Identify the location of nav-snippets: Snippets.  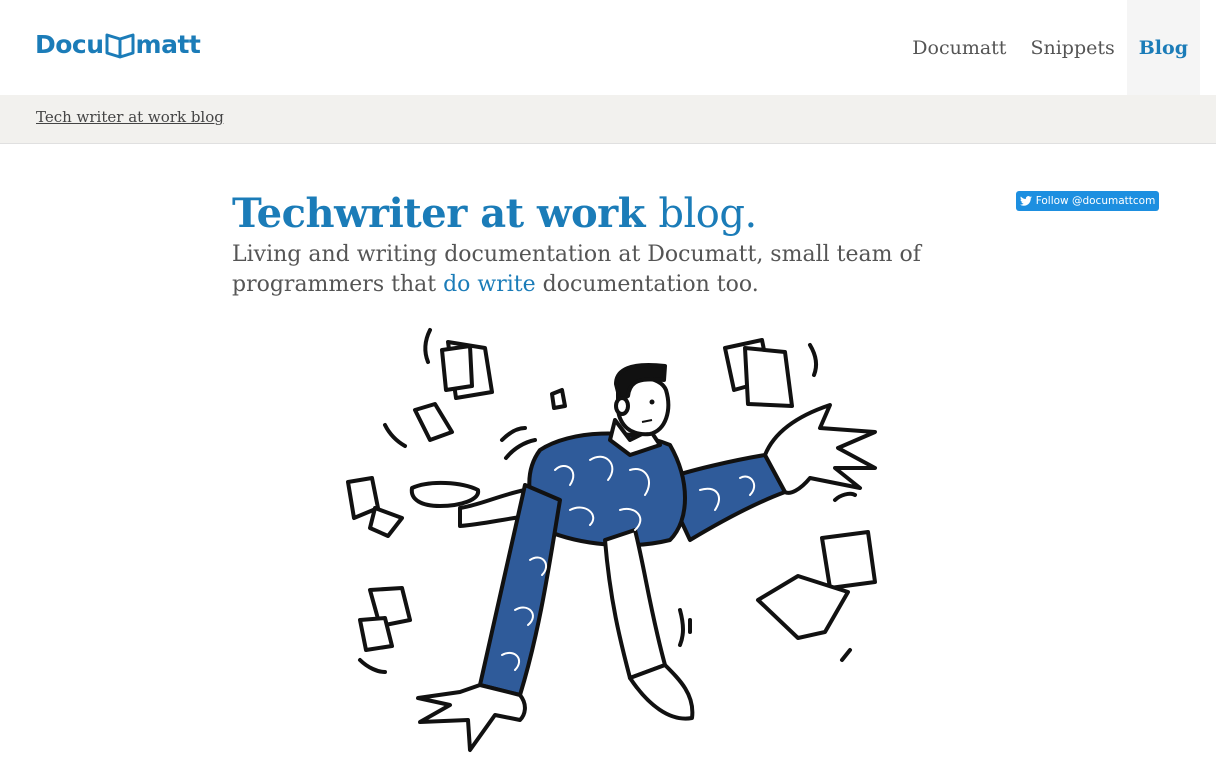
(1072, 47).